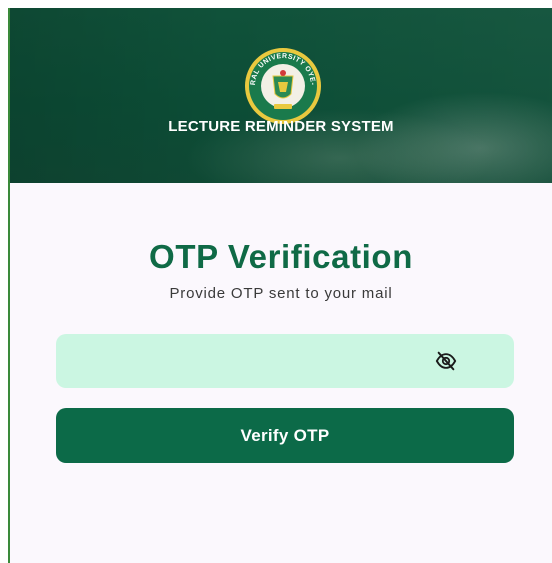 Image resolution: width=552 pixels, height=563 pixels. I want to click on otp-input, so click(256, 361).